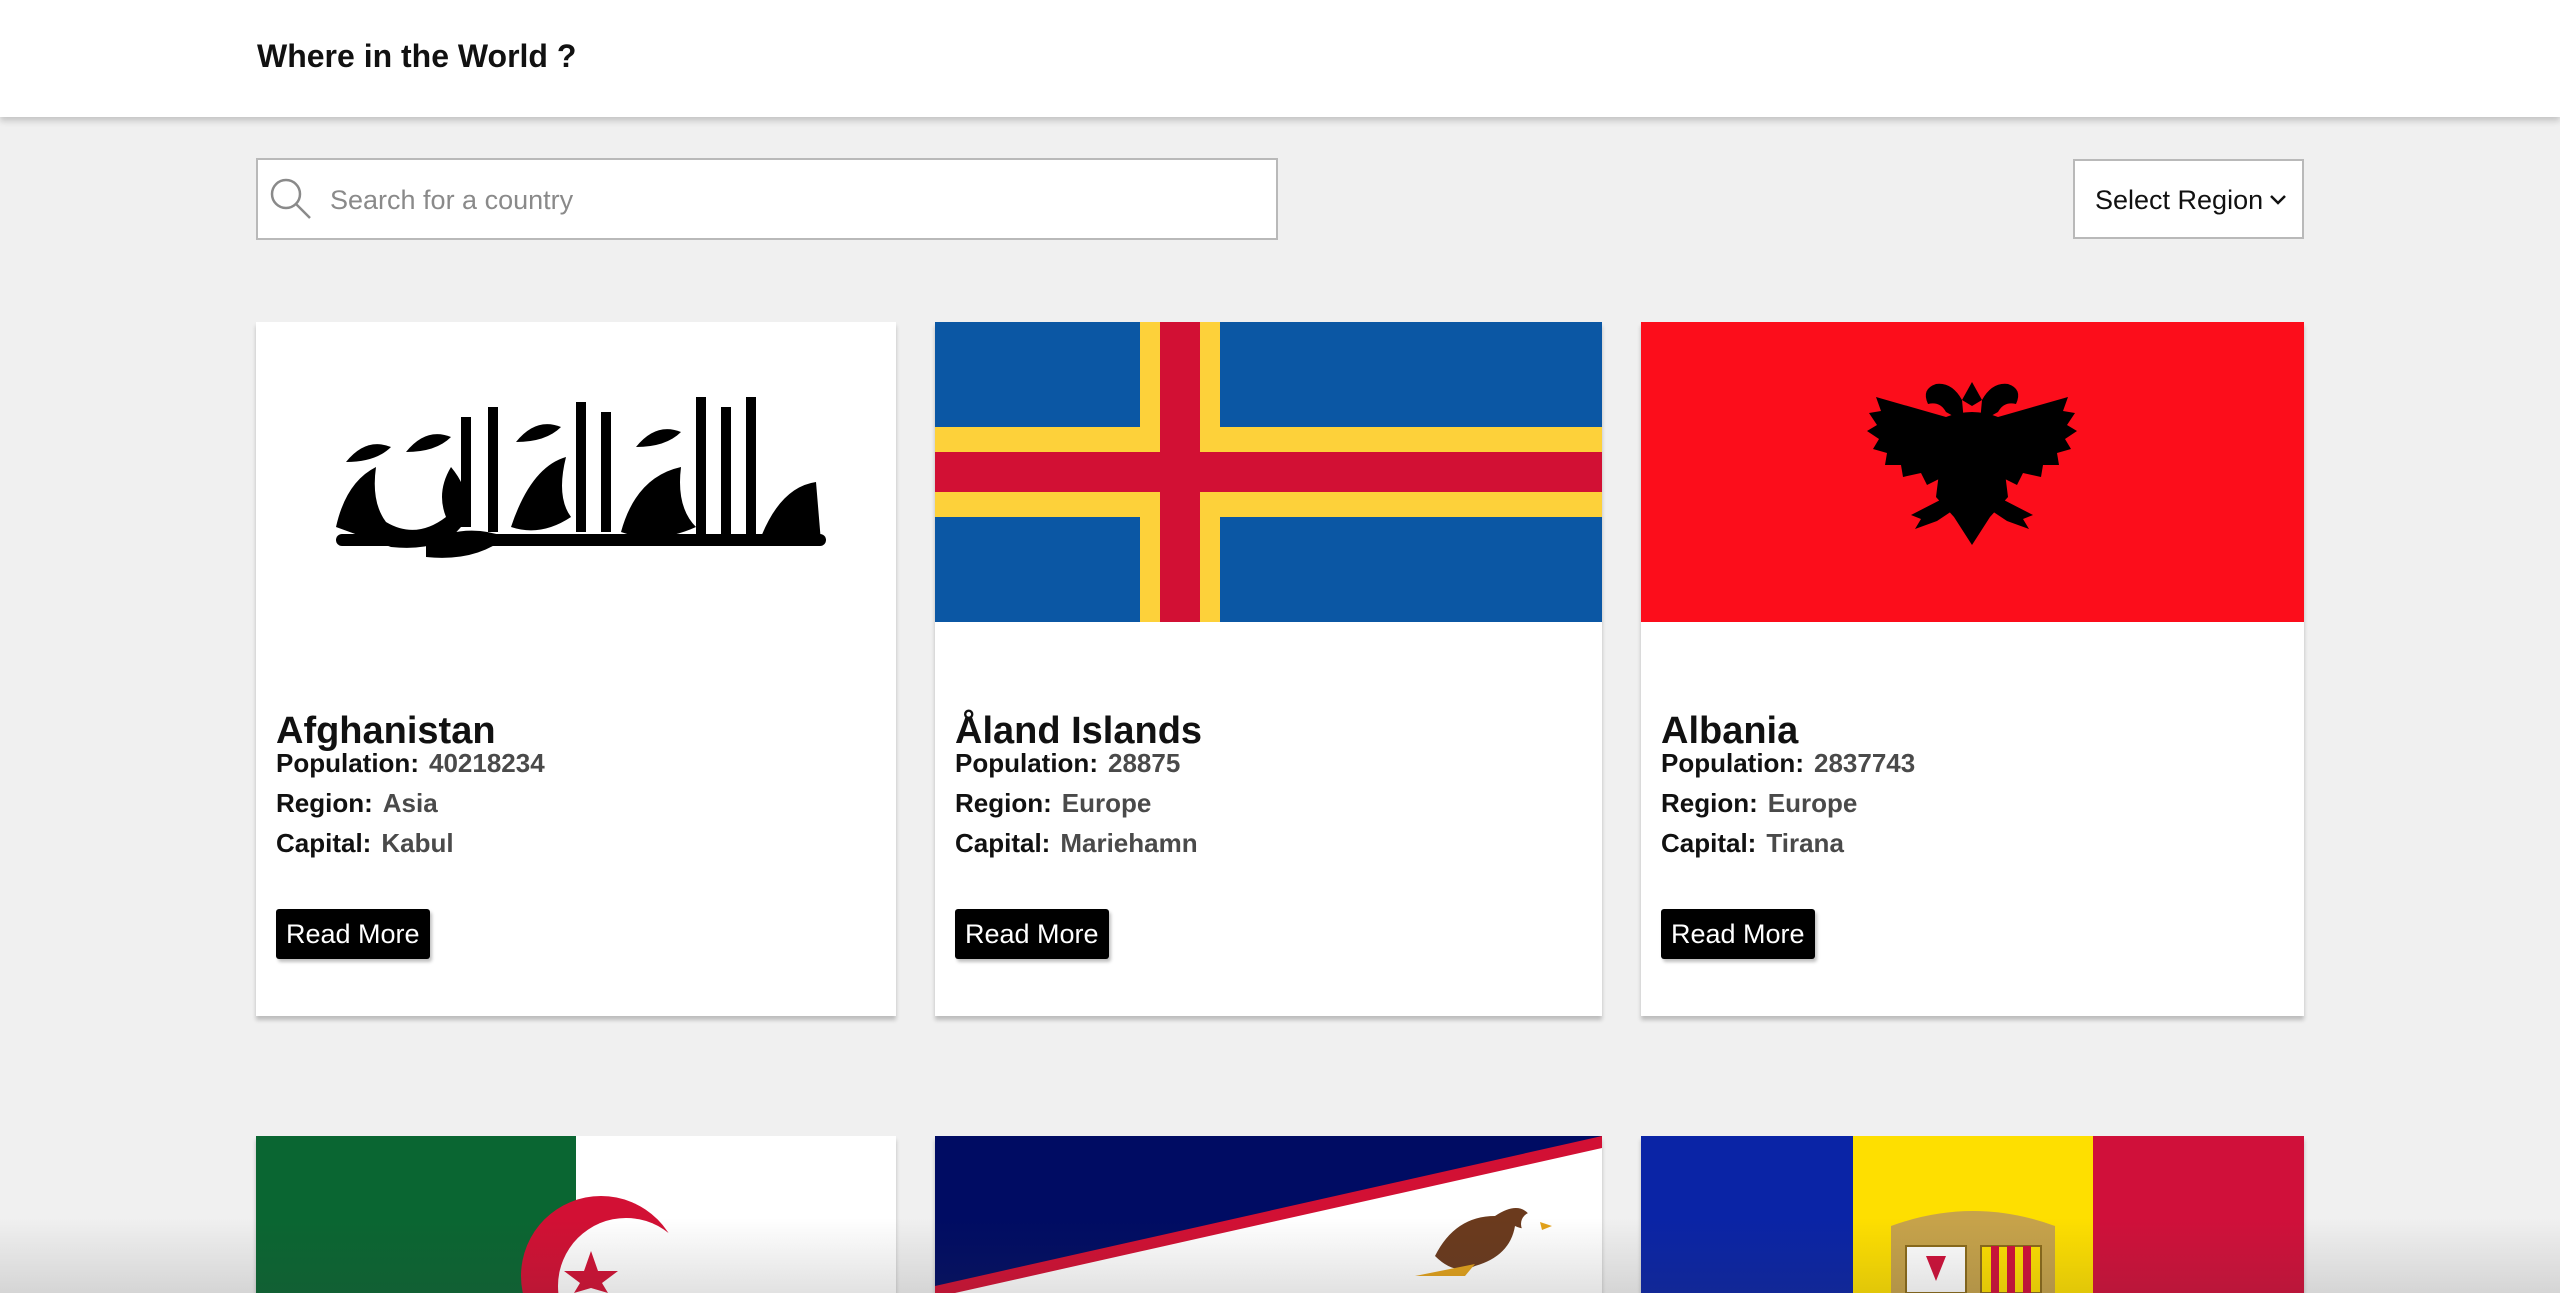  What do you see at coordinates (2278, 200) in the screenshot?
I see `chevron-down-icon` at bounding box center [2278, 200].